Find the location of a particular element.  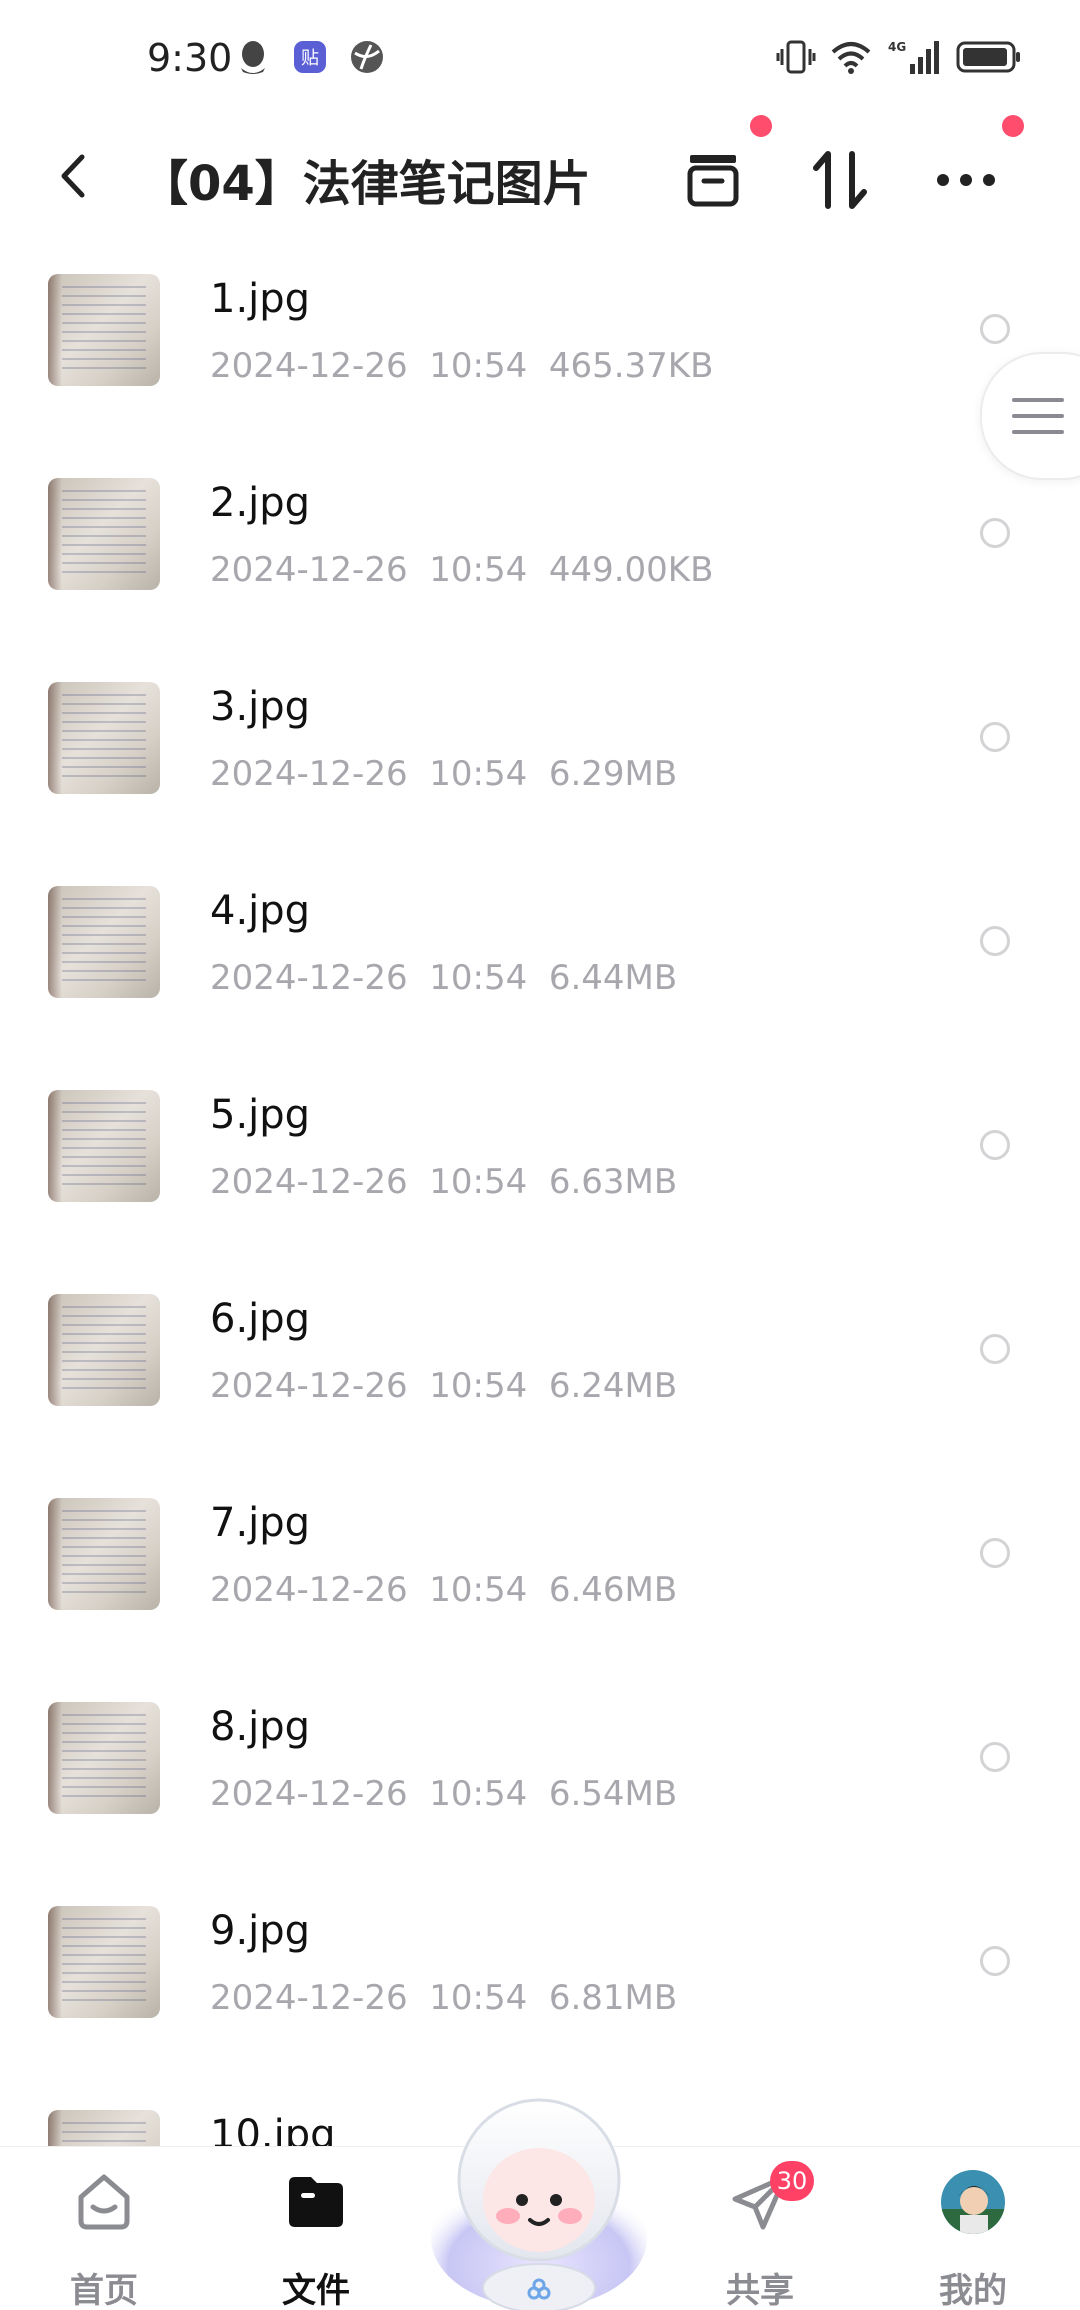

list-item: 2.jpg 2024-12-26 10:54 449.00KB is located at coordinates (540, 566).